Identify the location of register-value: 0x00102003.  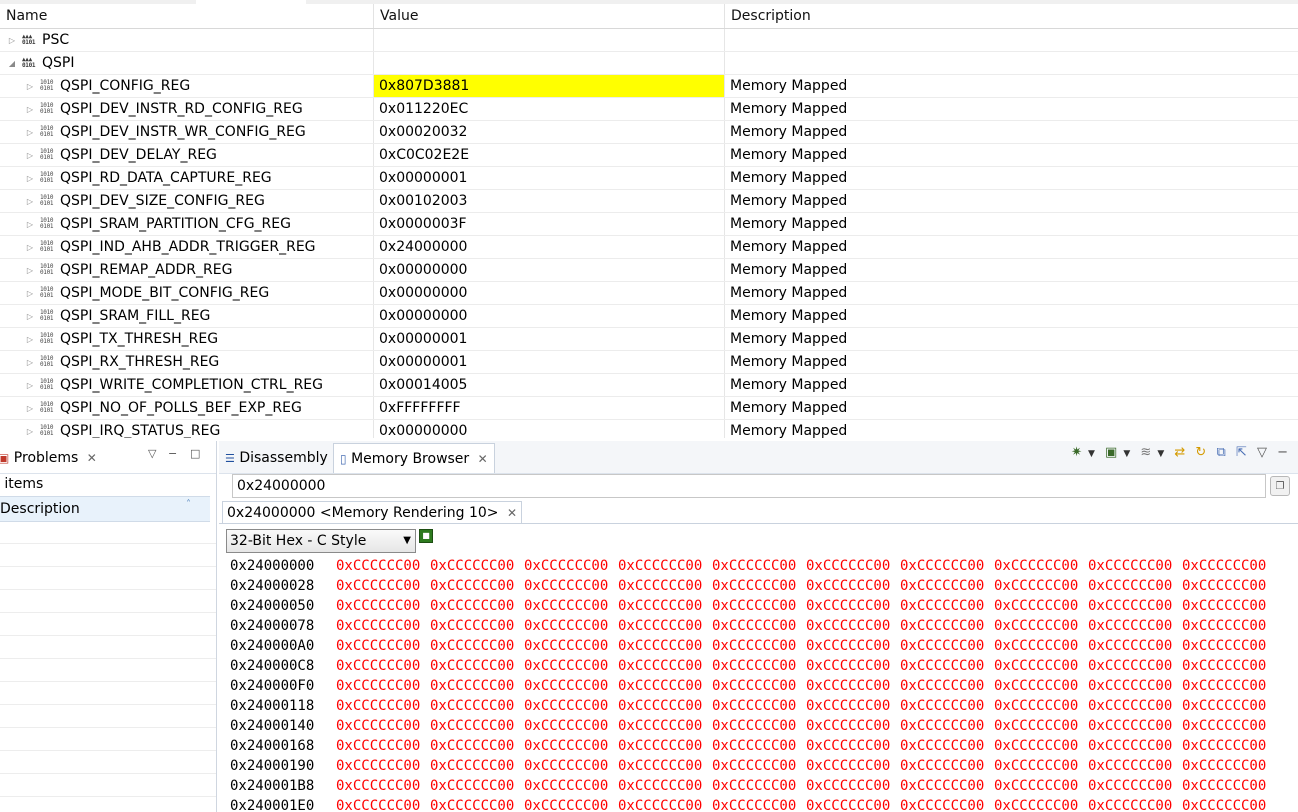
(549, 201).